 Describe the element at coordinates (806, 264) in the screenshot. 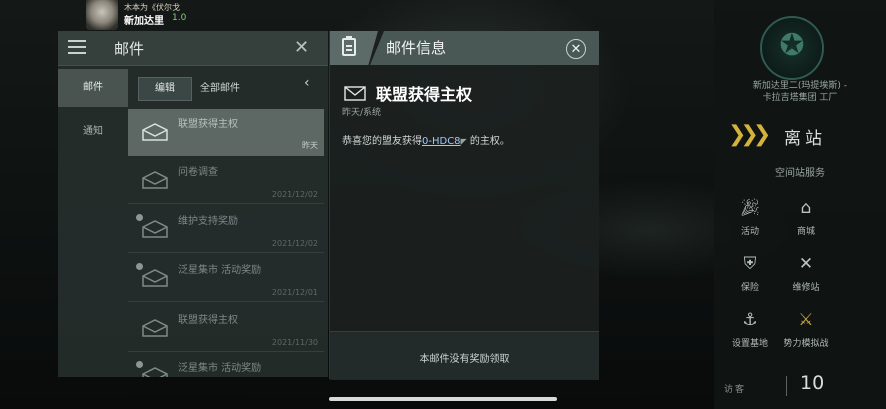

I see `repair-tools-icon: ✕` at that location.